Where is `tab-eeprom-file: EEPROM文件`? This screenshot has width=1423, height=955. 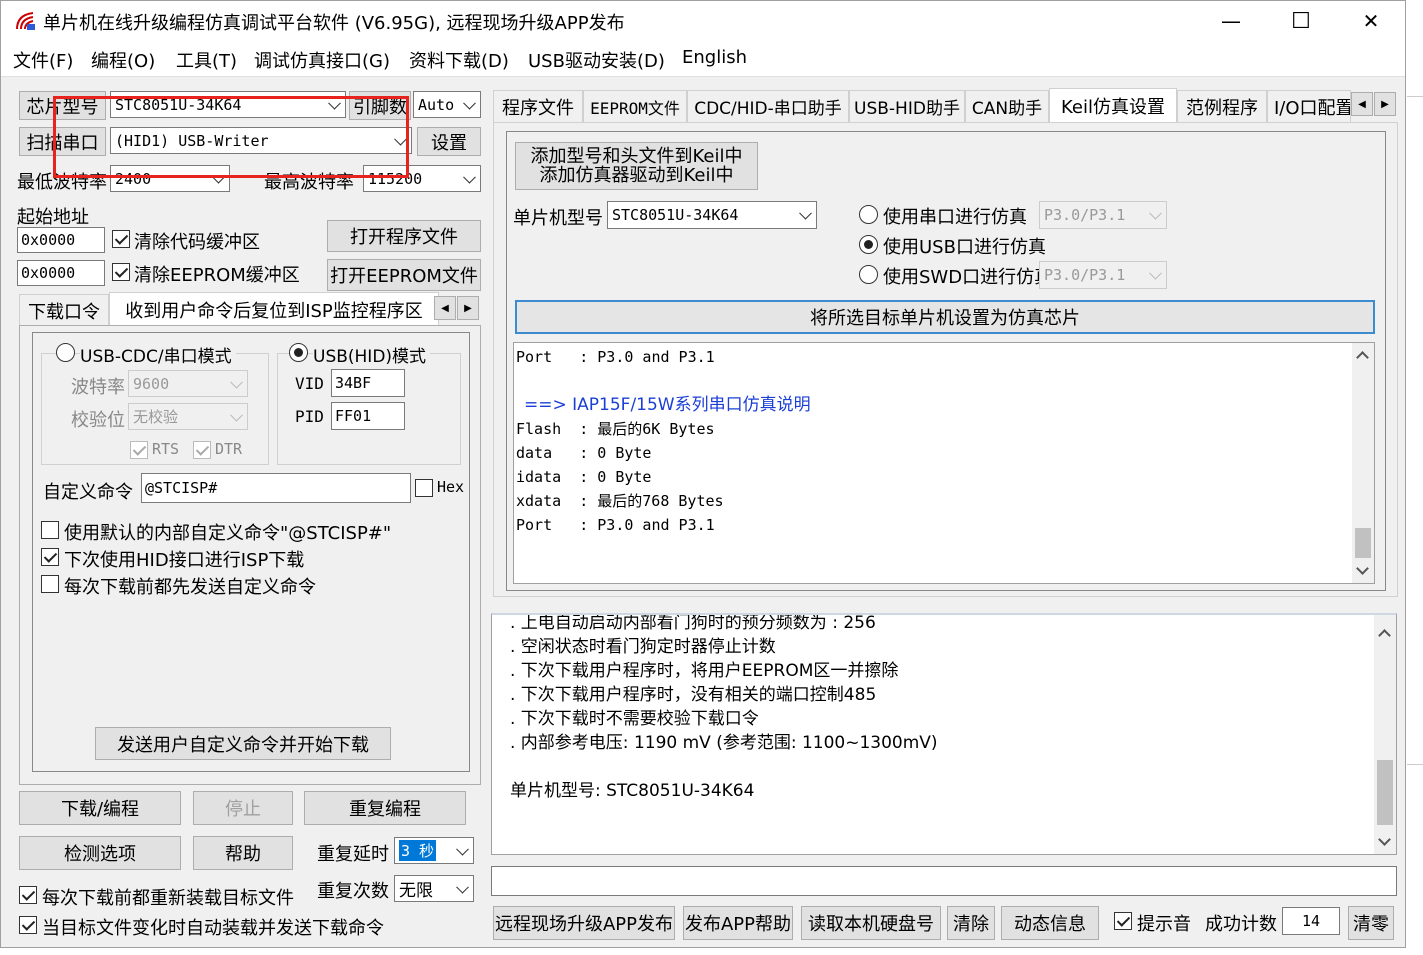 tab-eeprom-file: EEPROM文件 is located at coordinates (635, 106).